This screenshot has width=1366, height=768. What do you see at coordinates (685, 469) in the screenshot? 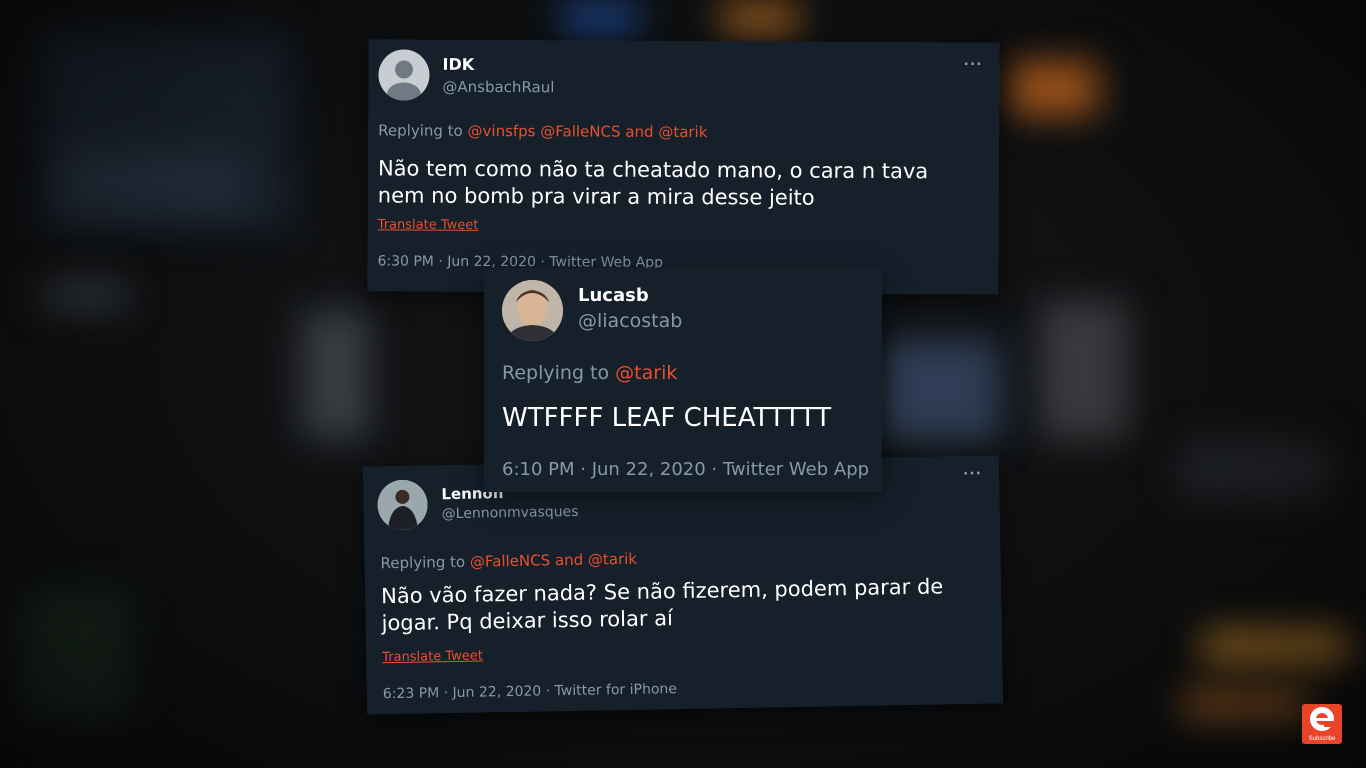
I see `tweet-timestamp: 6:10 PM · Jun 22, 2020 · Twitter Web App` at bounding box center [685, 469].